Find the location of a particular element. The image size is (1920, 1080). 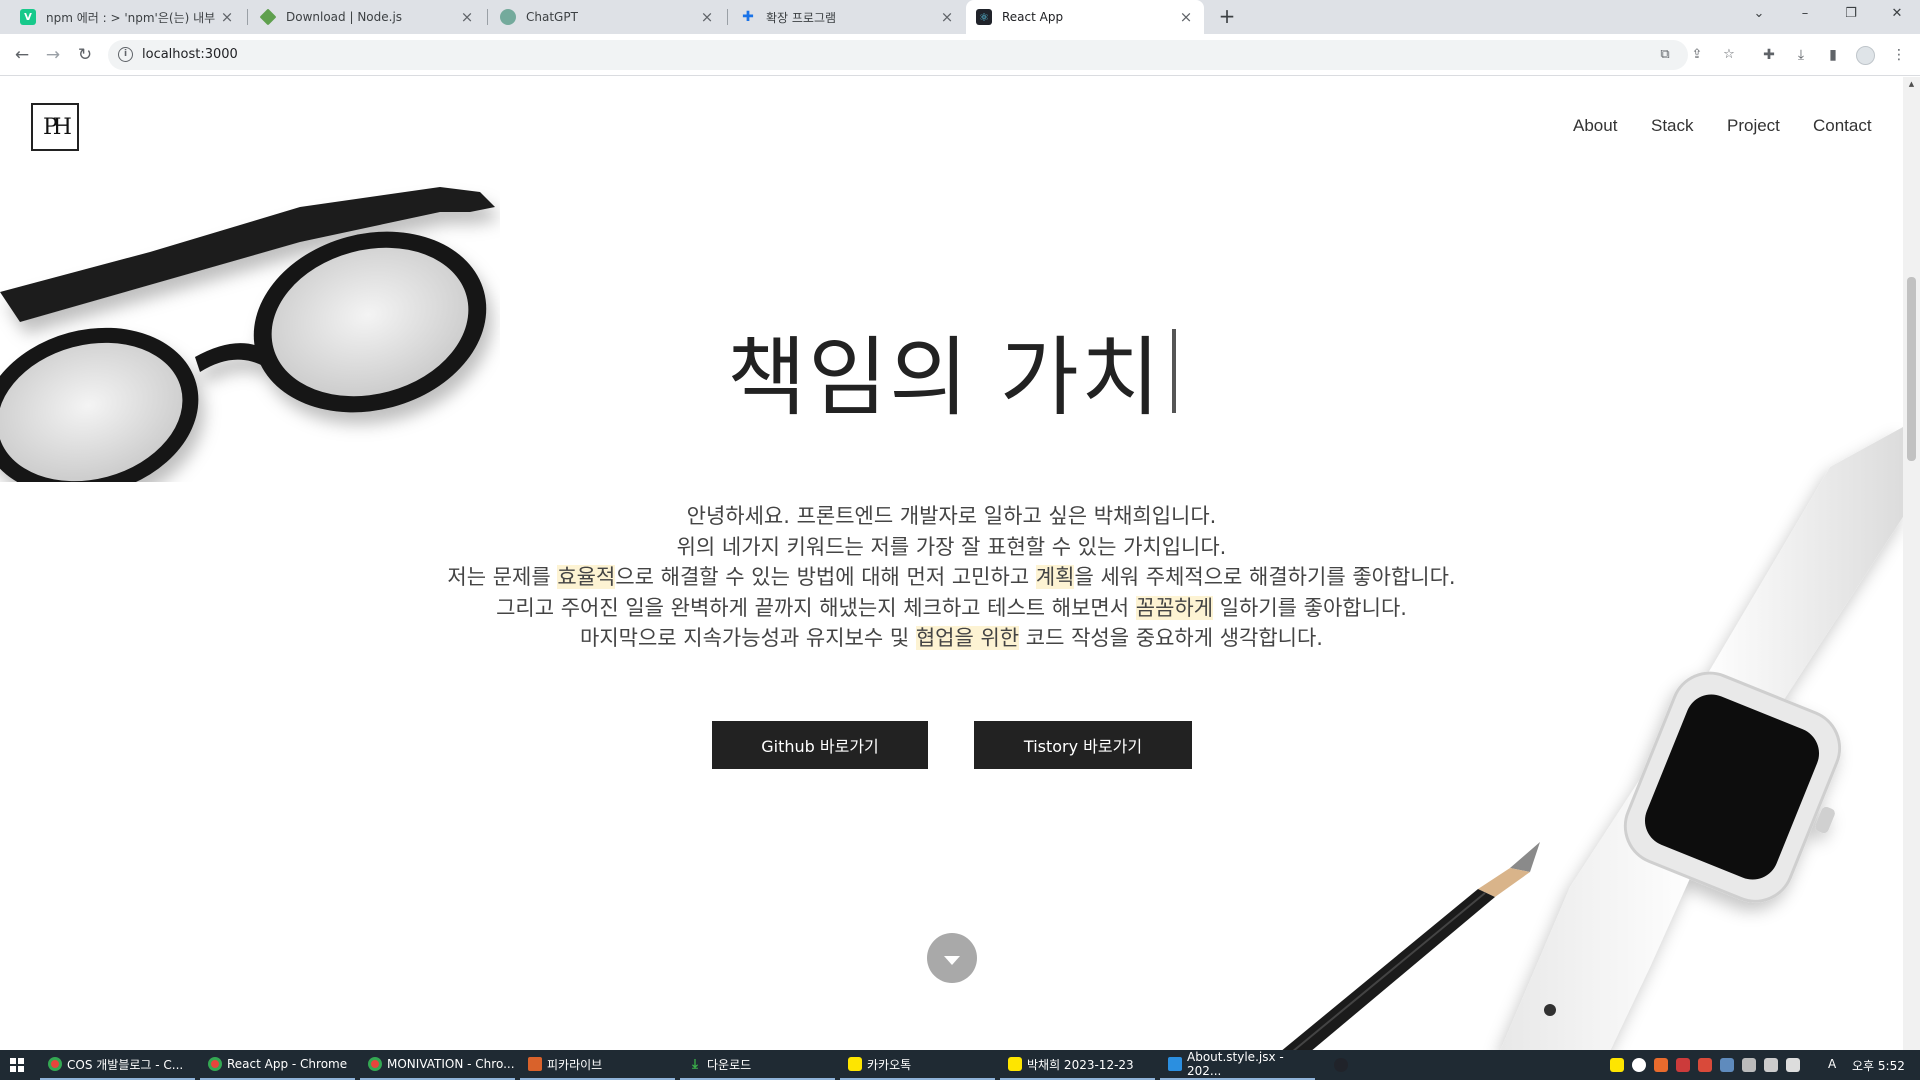

tab-nodejs: Download | Node.js × is located at coordinates (367, 17).